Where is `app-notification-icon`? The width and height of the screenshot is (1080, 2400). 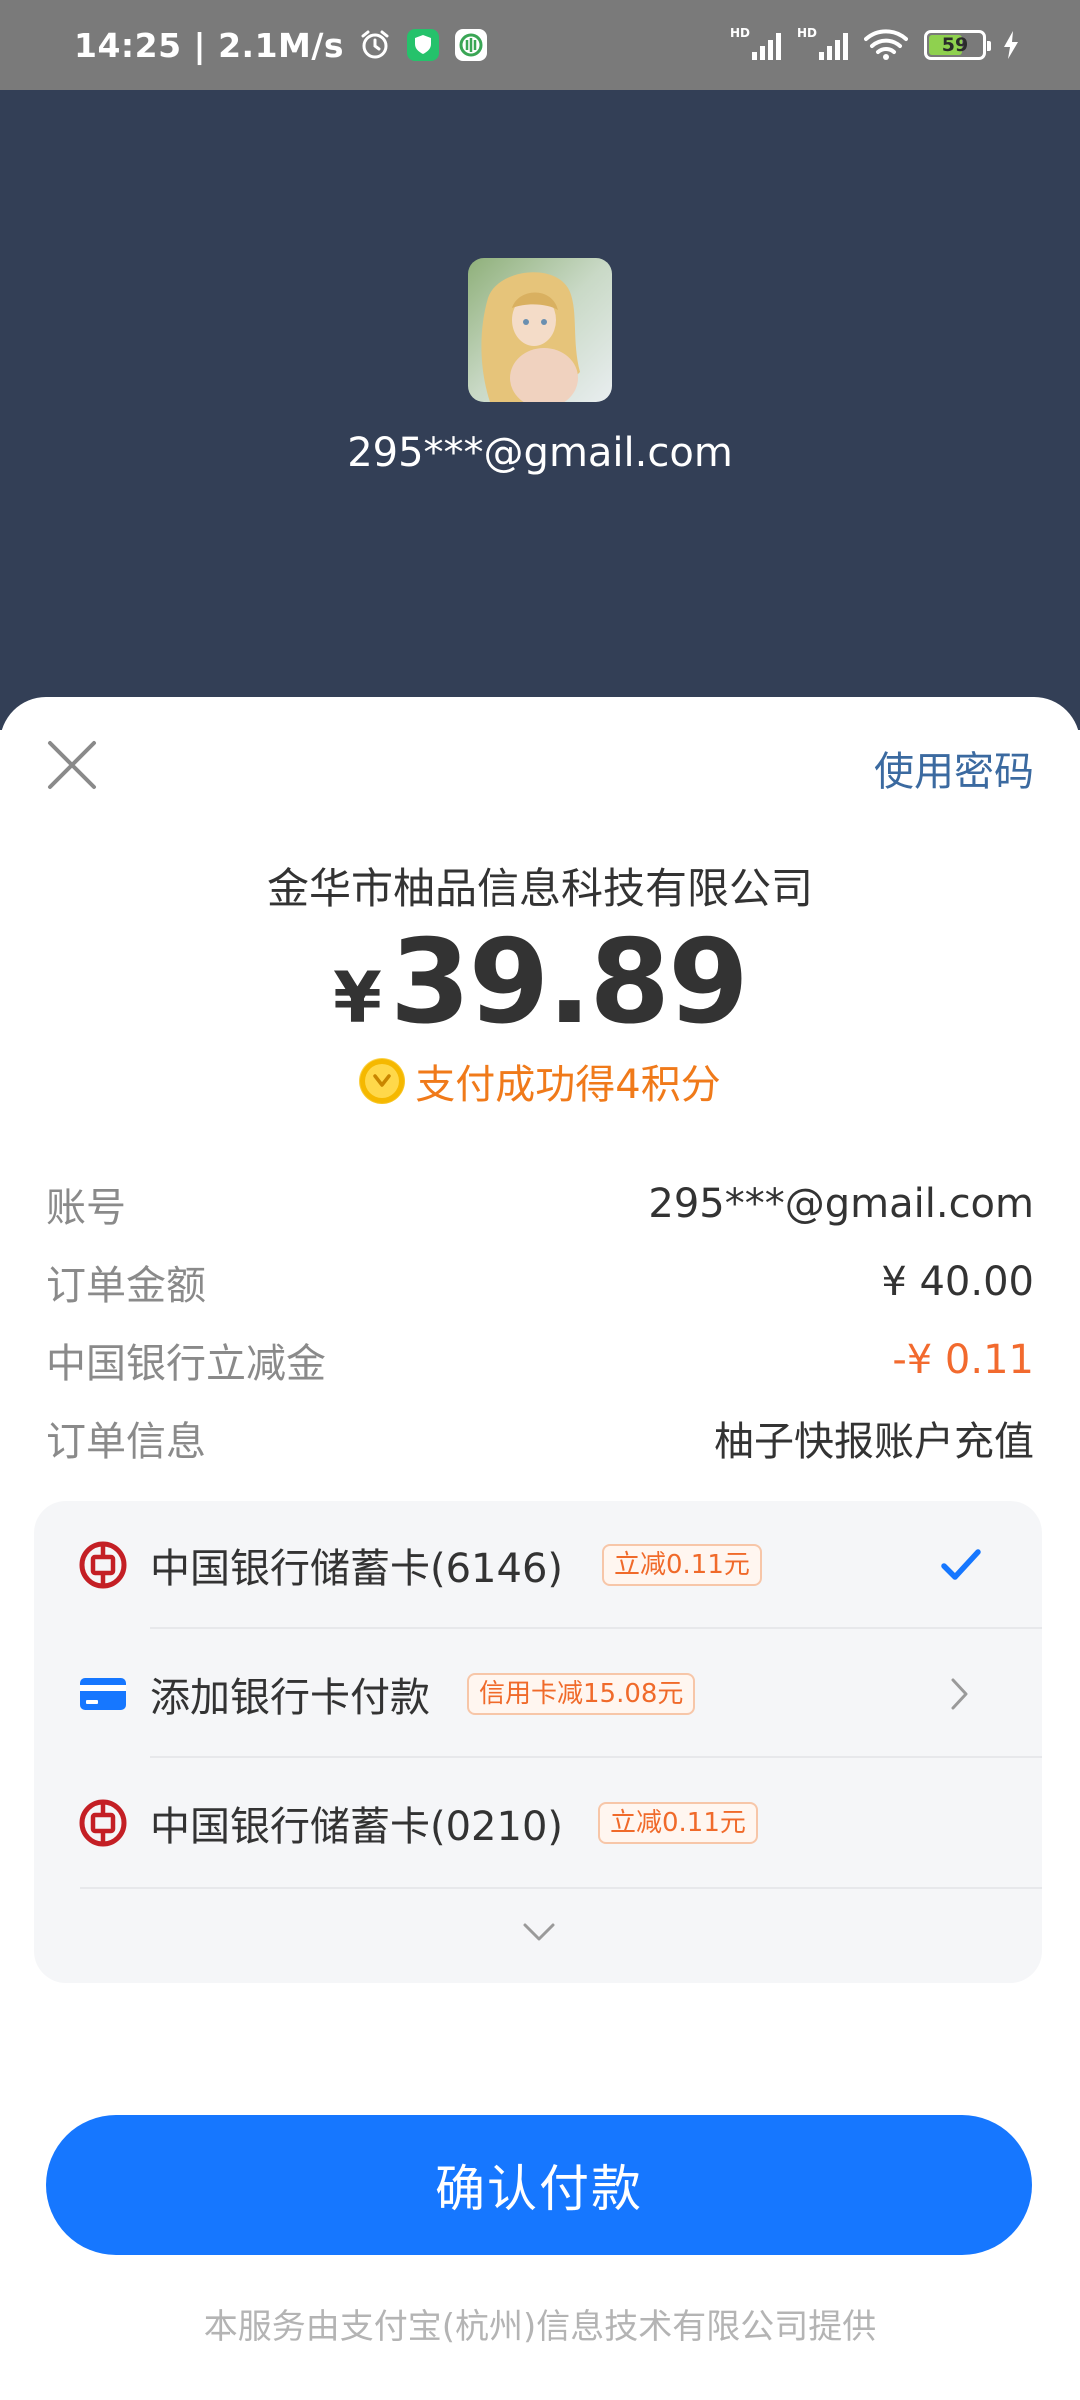
app-notification-icon is located at coordinates (471, 45).